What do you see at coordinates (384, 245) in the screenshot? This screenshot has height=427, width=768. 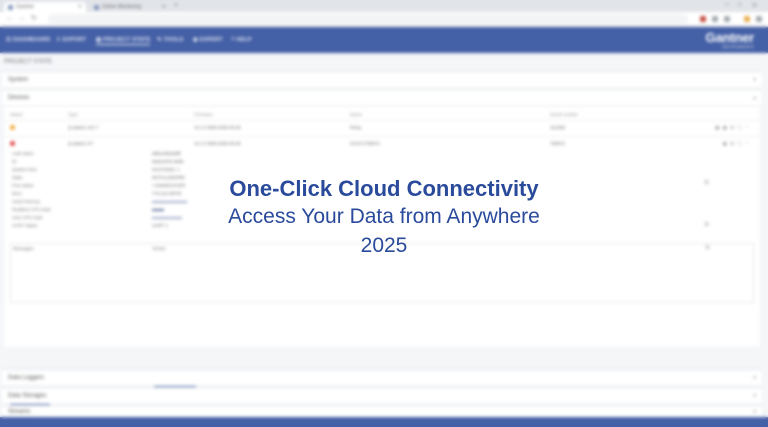 I see `overlay-year: 2025` at bounding box center [384, 245].